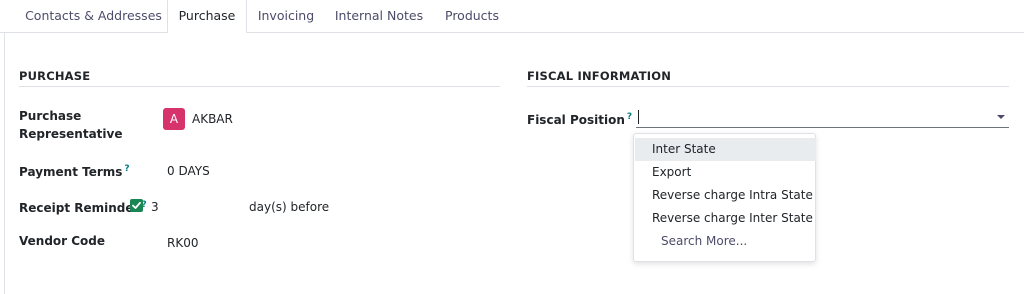 This screenshot has width=1024, height=294. Describe the element at coordinates (212, 119) in the screenshot. I see `purchase-representative-value: AKBAR` at that location.